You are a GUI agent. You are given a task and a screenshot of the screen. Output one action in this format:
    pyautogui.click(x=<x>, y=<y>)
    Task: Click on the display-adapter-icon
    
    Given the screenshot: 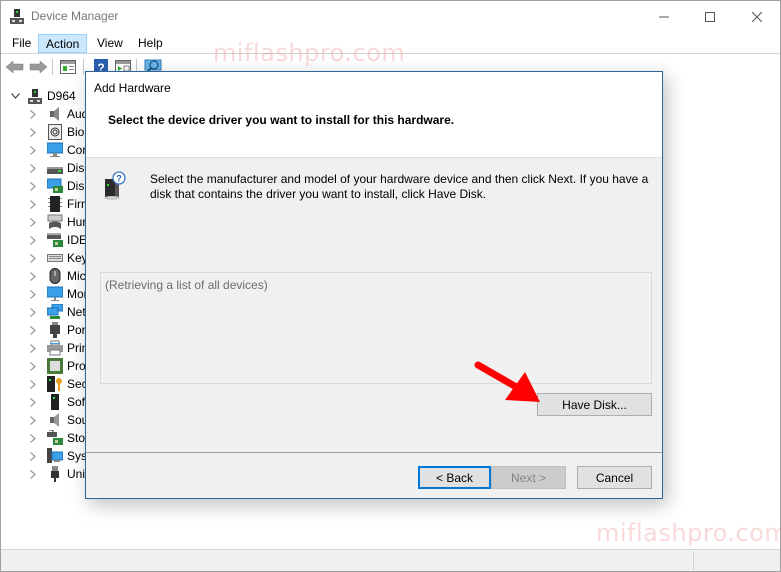 What is the action you would take?
    pyautogui.click(x=55, y=186)
    